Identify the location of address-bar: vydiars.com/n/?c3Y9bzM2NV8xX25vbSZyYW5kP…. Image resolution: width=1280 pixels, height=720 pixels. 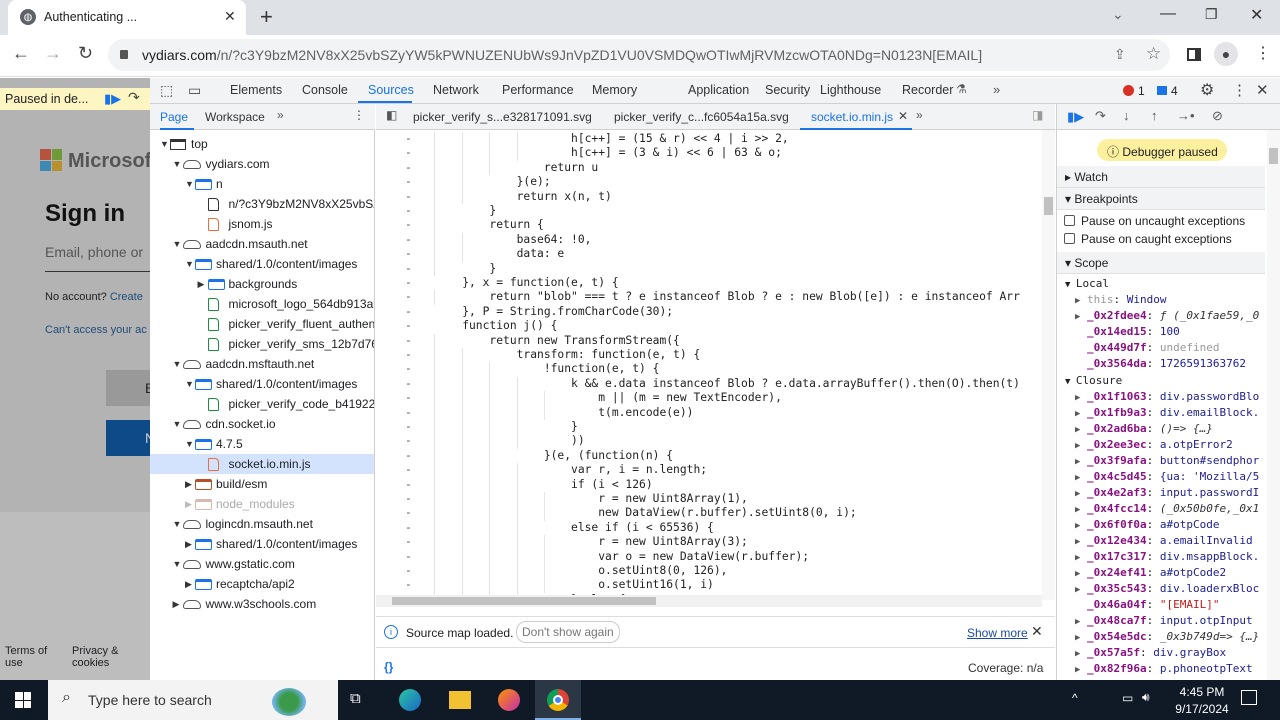
(639, 55).